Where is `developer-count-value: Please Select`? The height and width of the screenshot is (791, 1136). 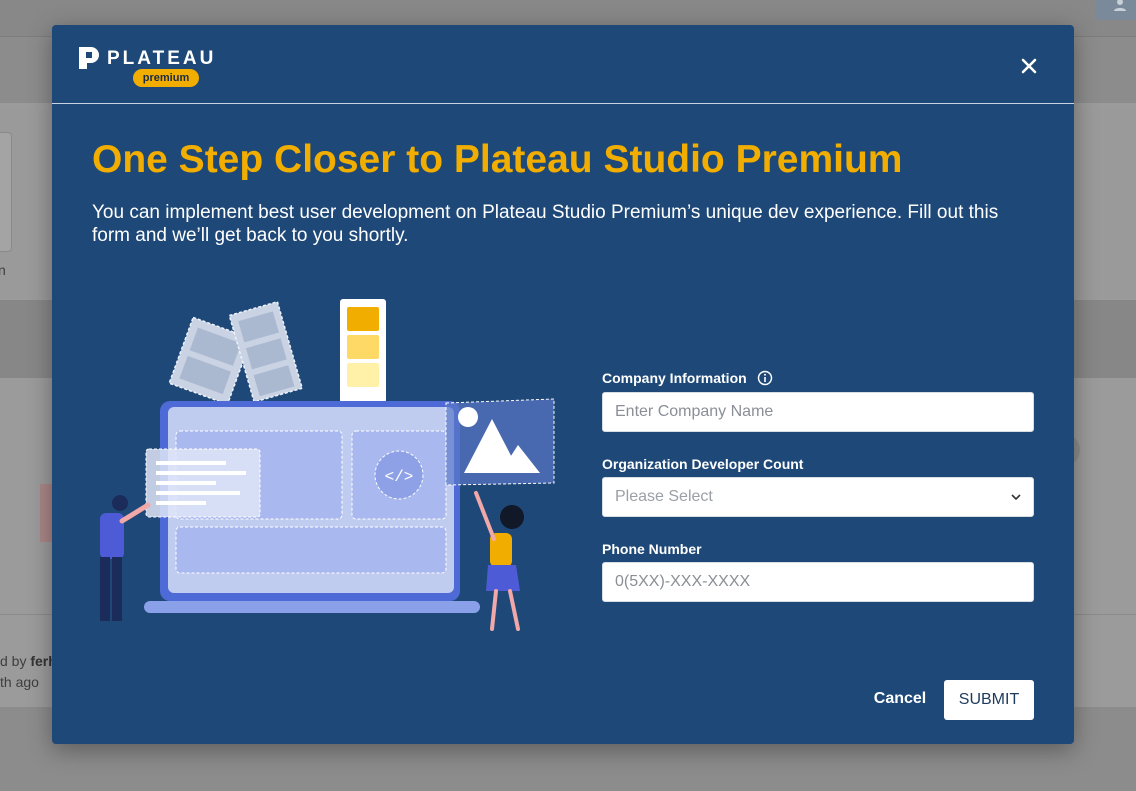 developer-count-value: Please Select is located at coordinates (664, 496).